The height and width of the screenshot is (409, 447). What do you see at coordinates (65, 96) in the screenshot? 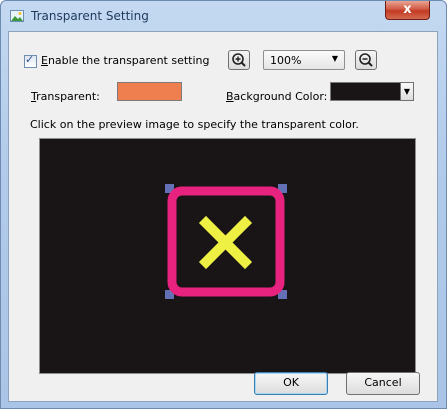
I see `transparent-label: Transparent:` at bounding box center [65, 96].